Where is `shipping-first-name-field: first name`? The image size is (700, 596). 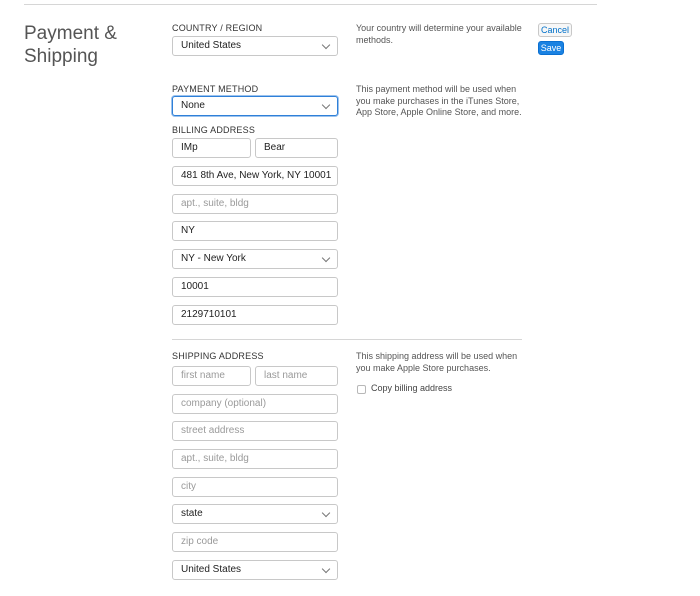 shipping-first-name-field: first name is located at coordinates (211, 376).